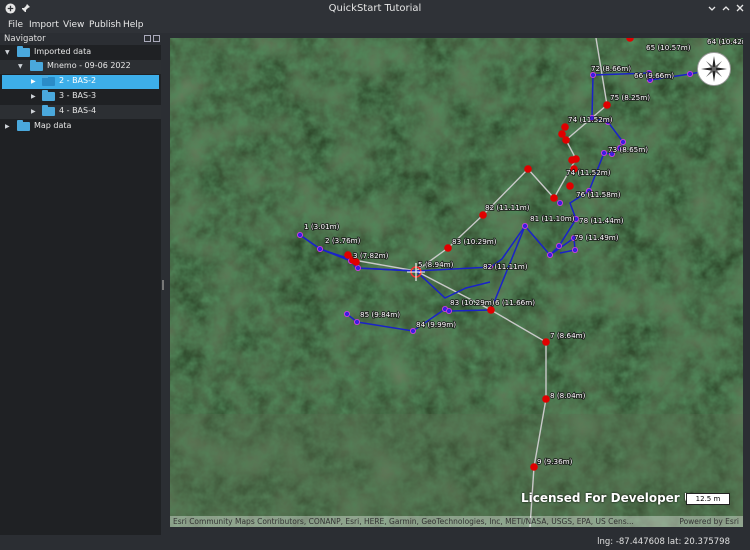 This screenshot has height=550, width=750. What do you see at coordinates (80, 39) in the screenshot?
I see `navigator-header: Navigator` at bounding box center [80, 39].